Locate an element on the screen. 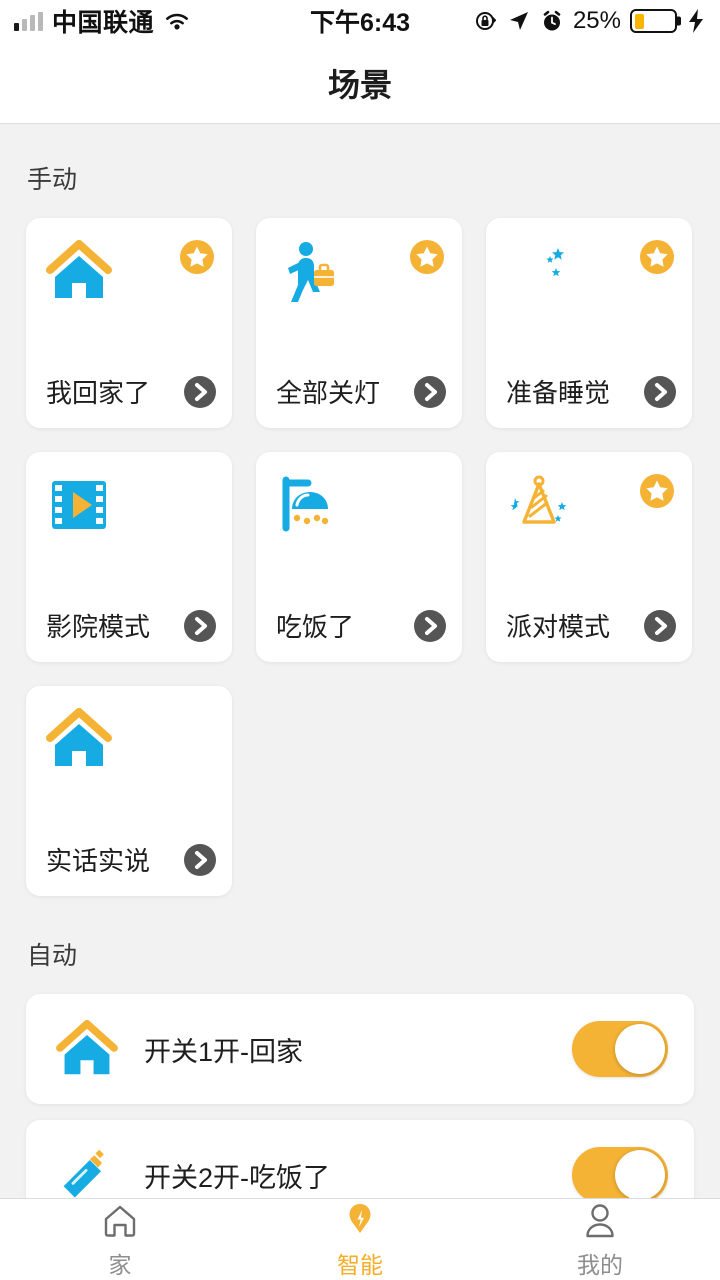 The height and width of the screenshot is (1280, 720). battery-icon is located at coordinates (653, 21).